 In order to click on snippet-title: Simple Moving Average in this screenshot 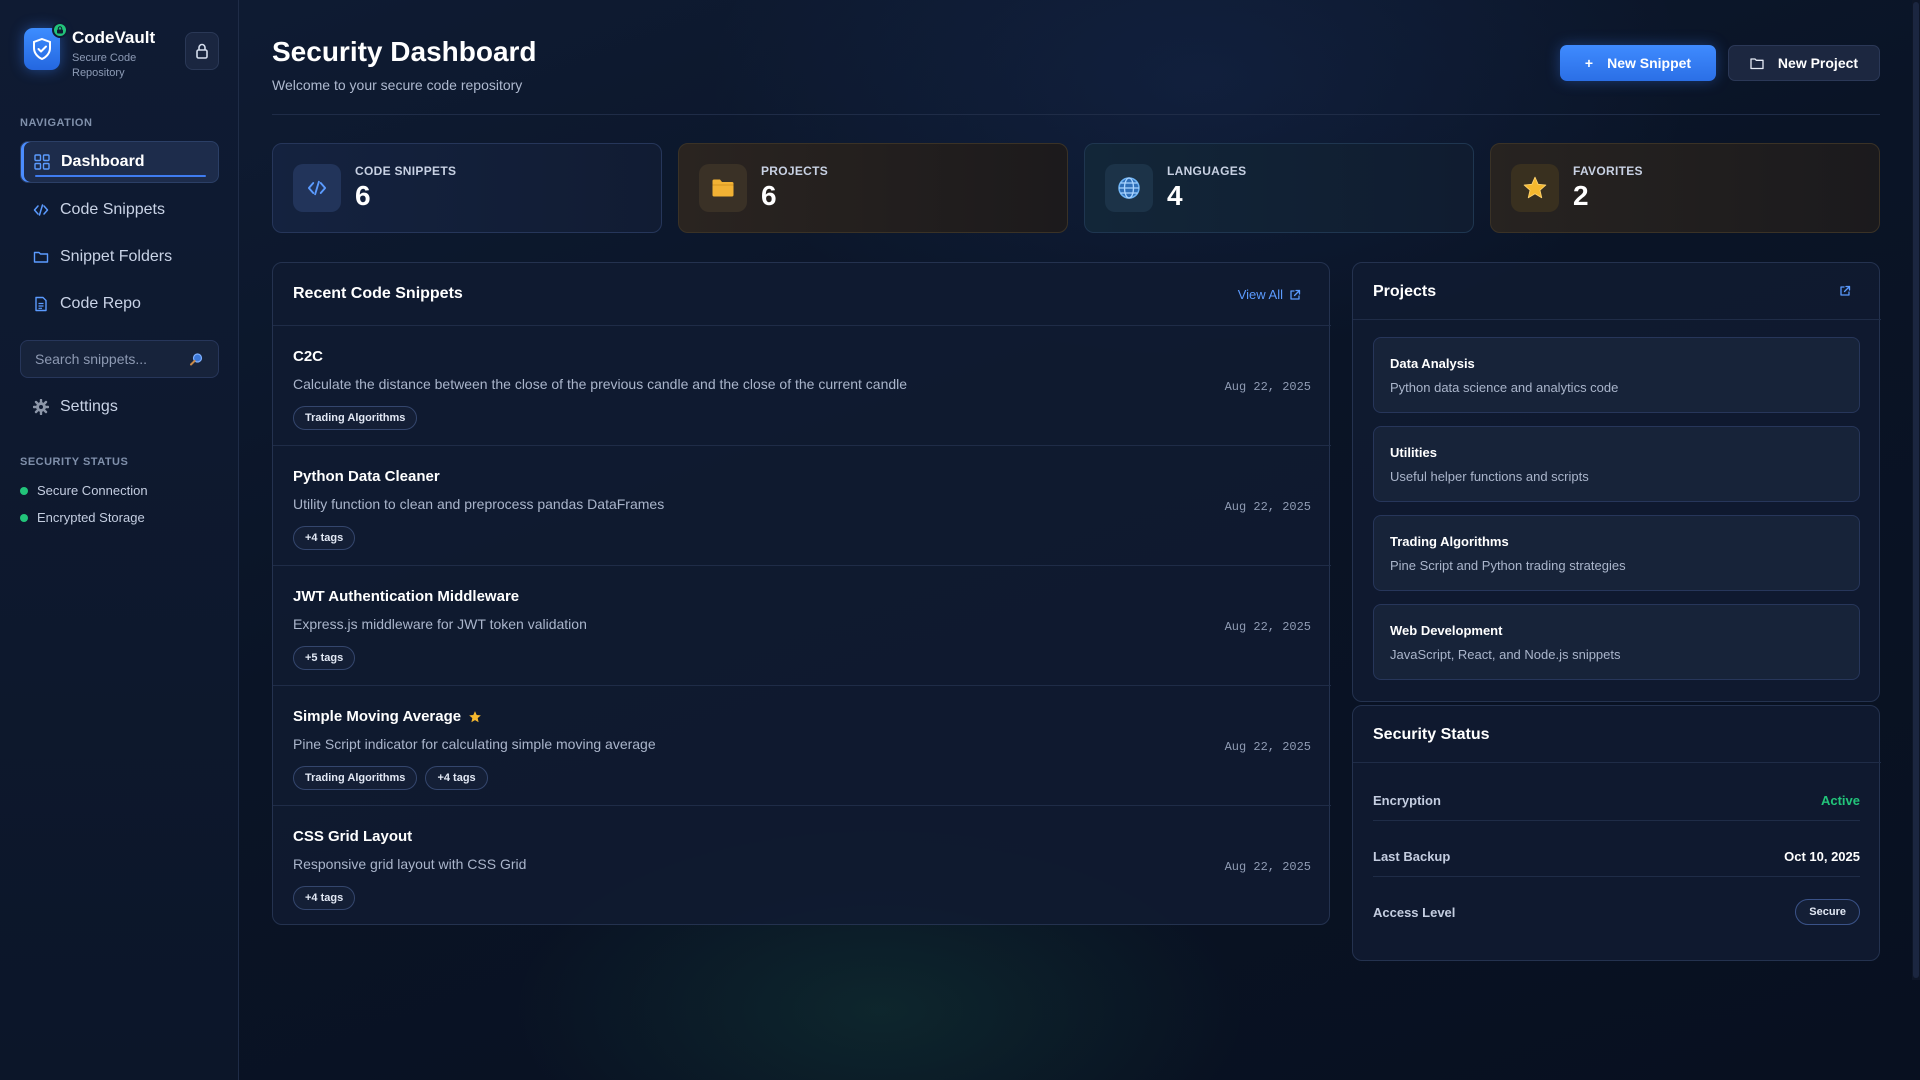, I will do `click(387, 716)`.